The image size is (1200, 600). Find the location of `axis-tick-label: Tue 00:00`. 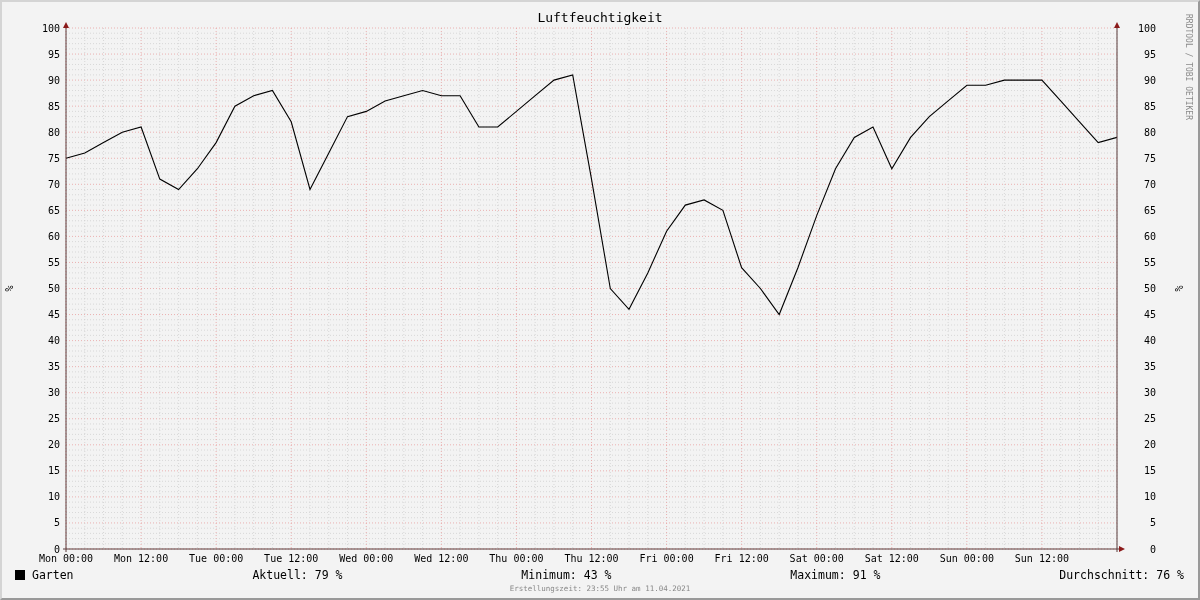

axis-tick-label: Tue 00:00 is located at coordinates (216, 558).